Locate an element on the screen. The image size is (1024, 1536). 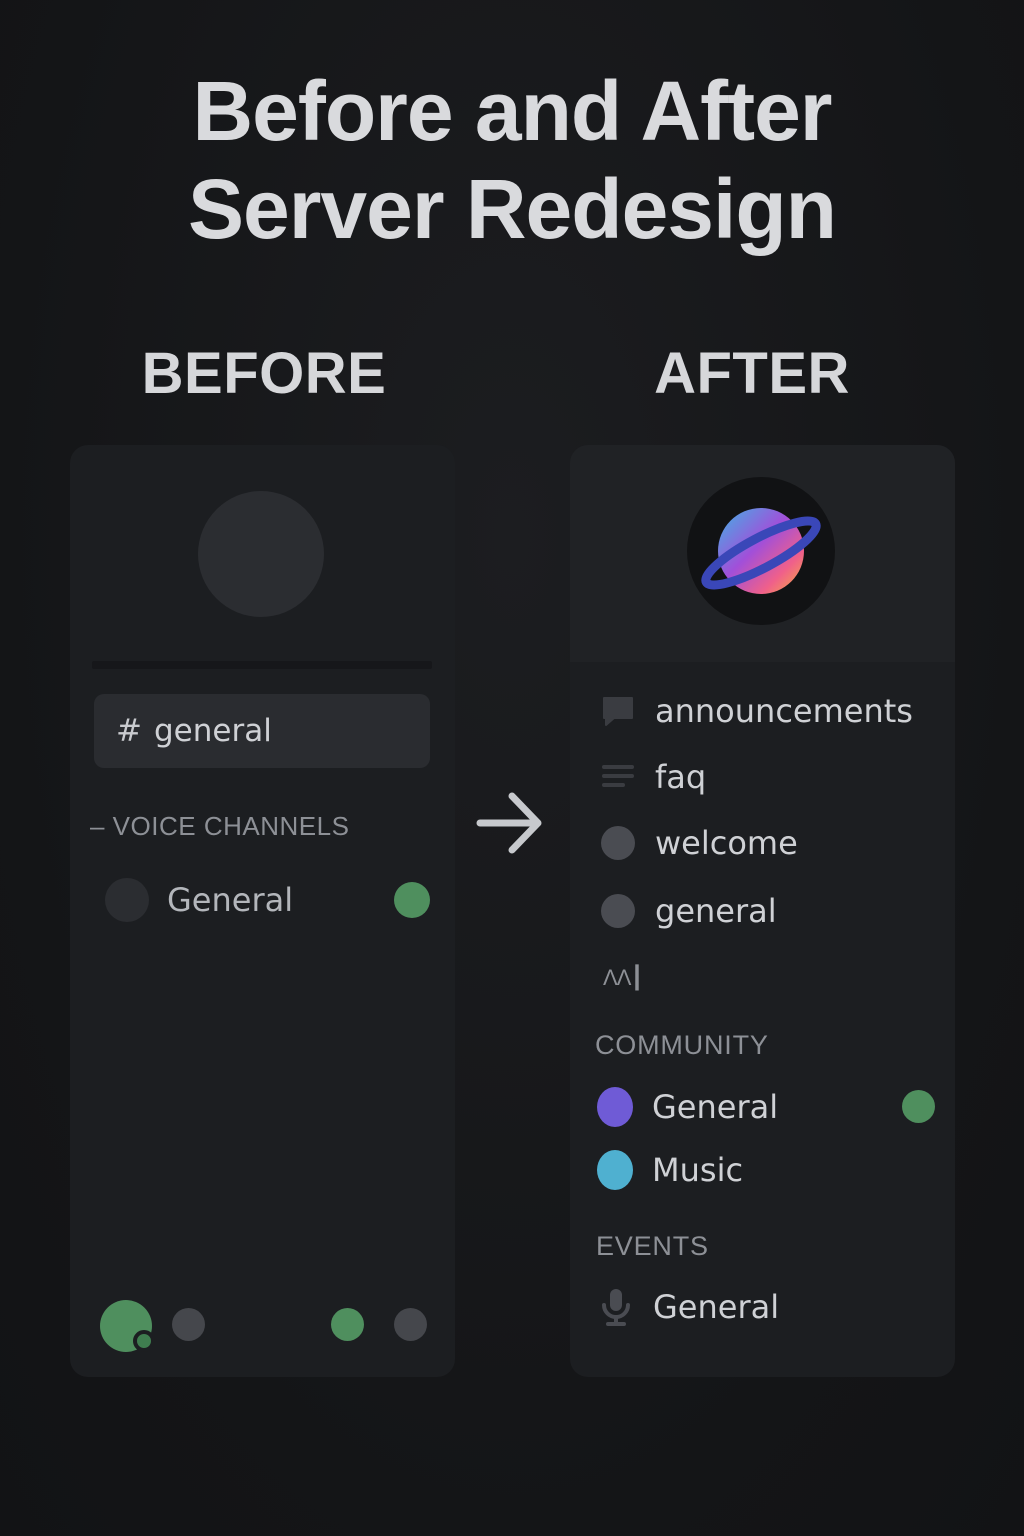
speech-bubble-icon is located at coordinates (618, 711).